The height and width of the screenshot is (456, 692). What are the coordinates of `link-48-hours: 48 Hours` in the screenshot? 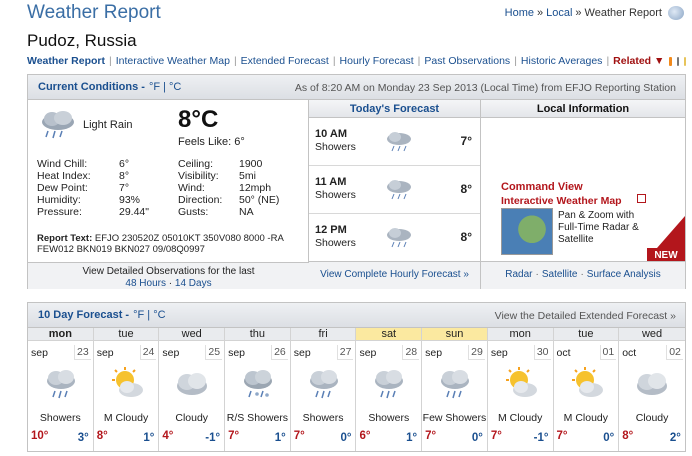 It's located at (145, 283).